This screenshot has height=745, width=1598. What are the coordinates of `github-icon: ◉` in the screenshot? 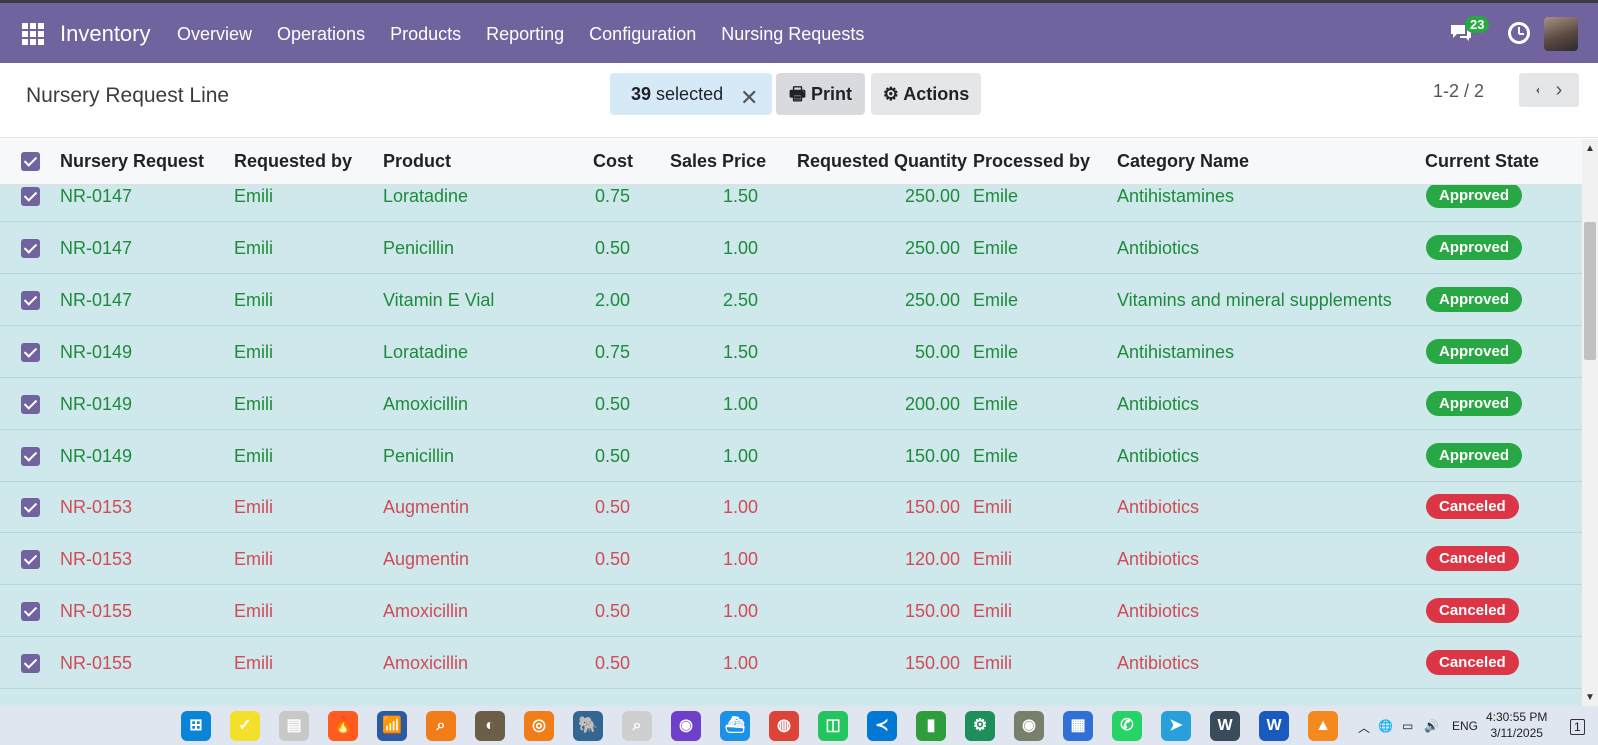 It's located at (686, 726).